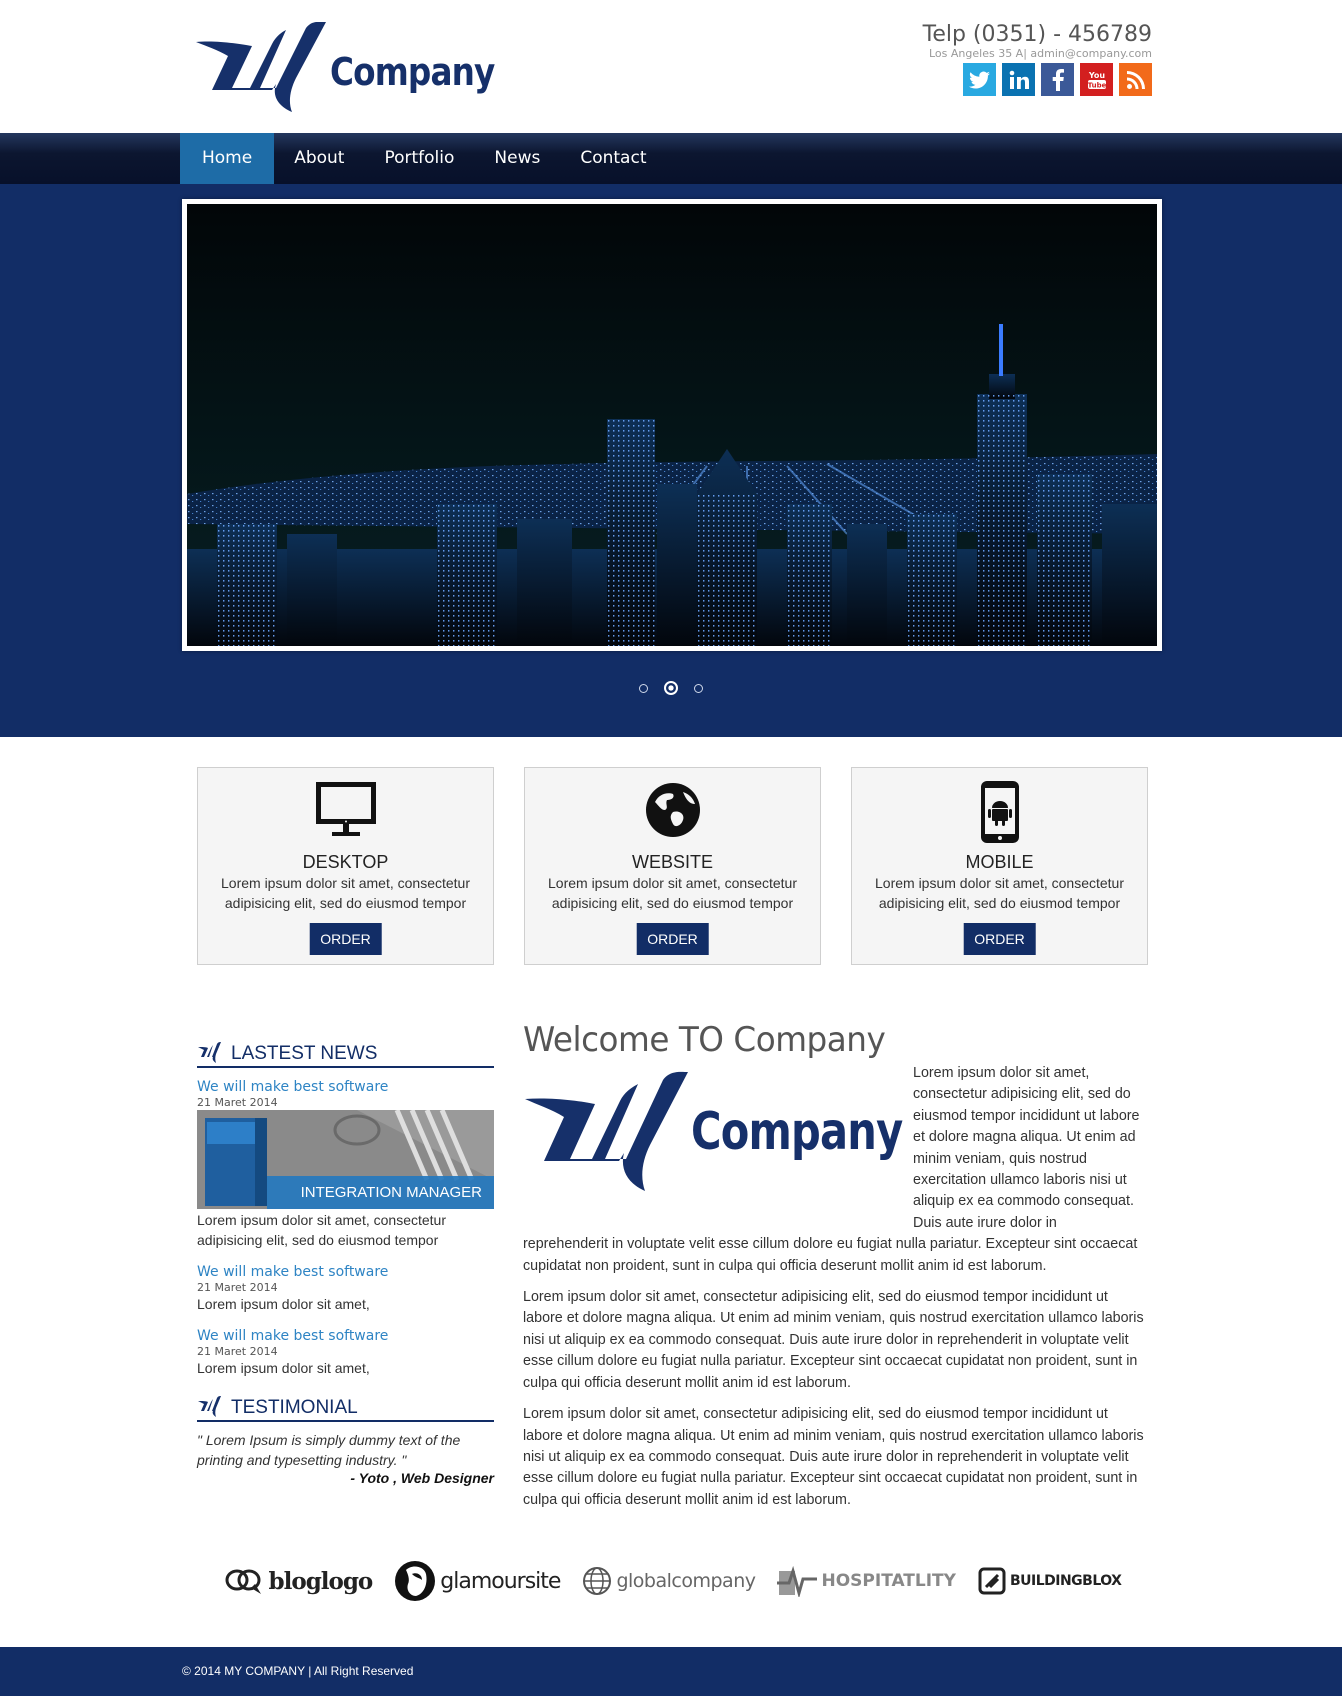  Describe the element at coordinates (1050, 1581) in the screenshot. I see `brand-buildingblox: BUILDINGBLOX` at that location.